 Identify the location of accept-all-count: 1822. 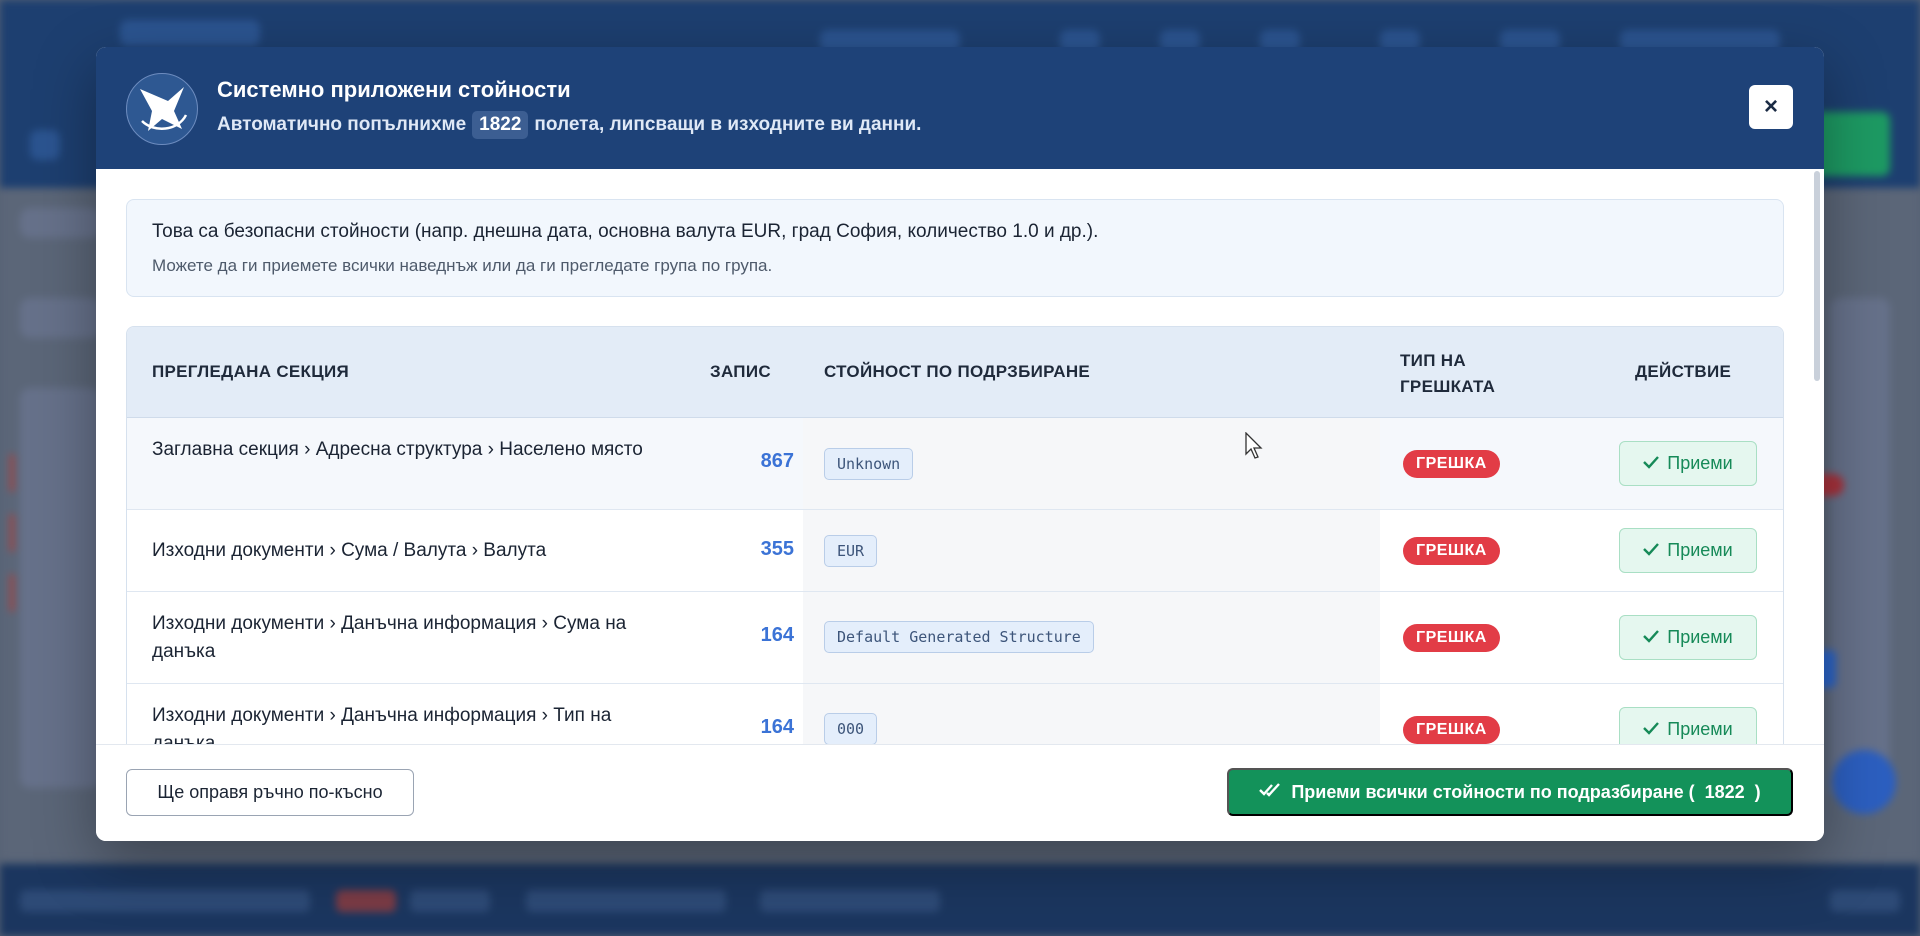
(1724, 791).